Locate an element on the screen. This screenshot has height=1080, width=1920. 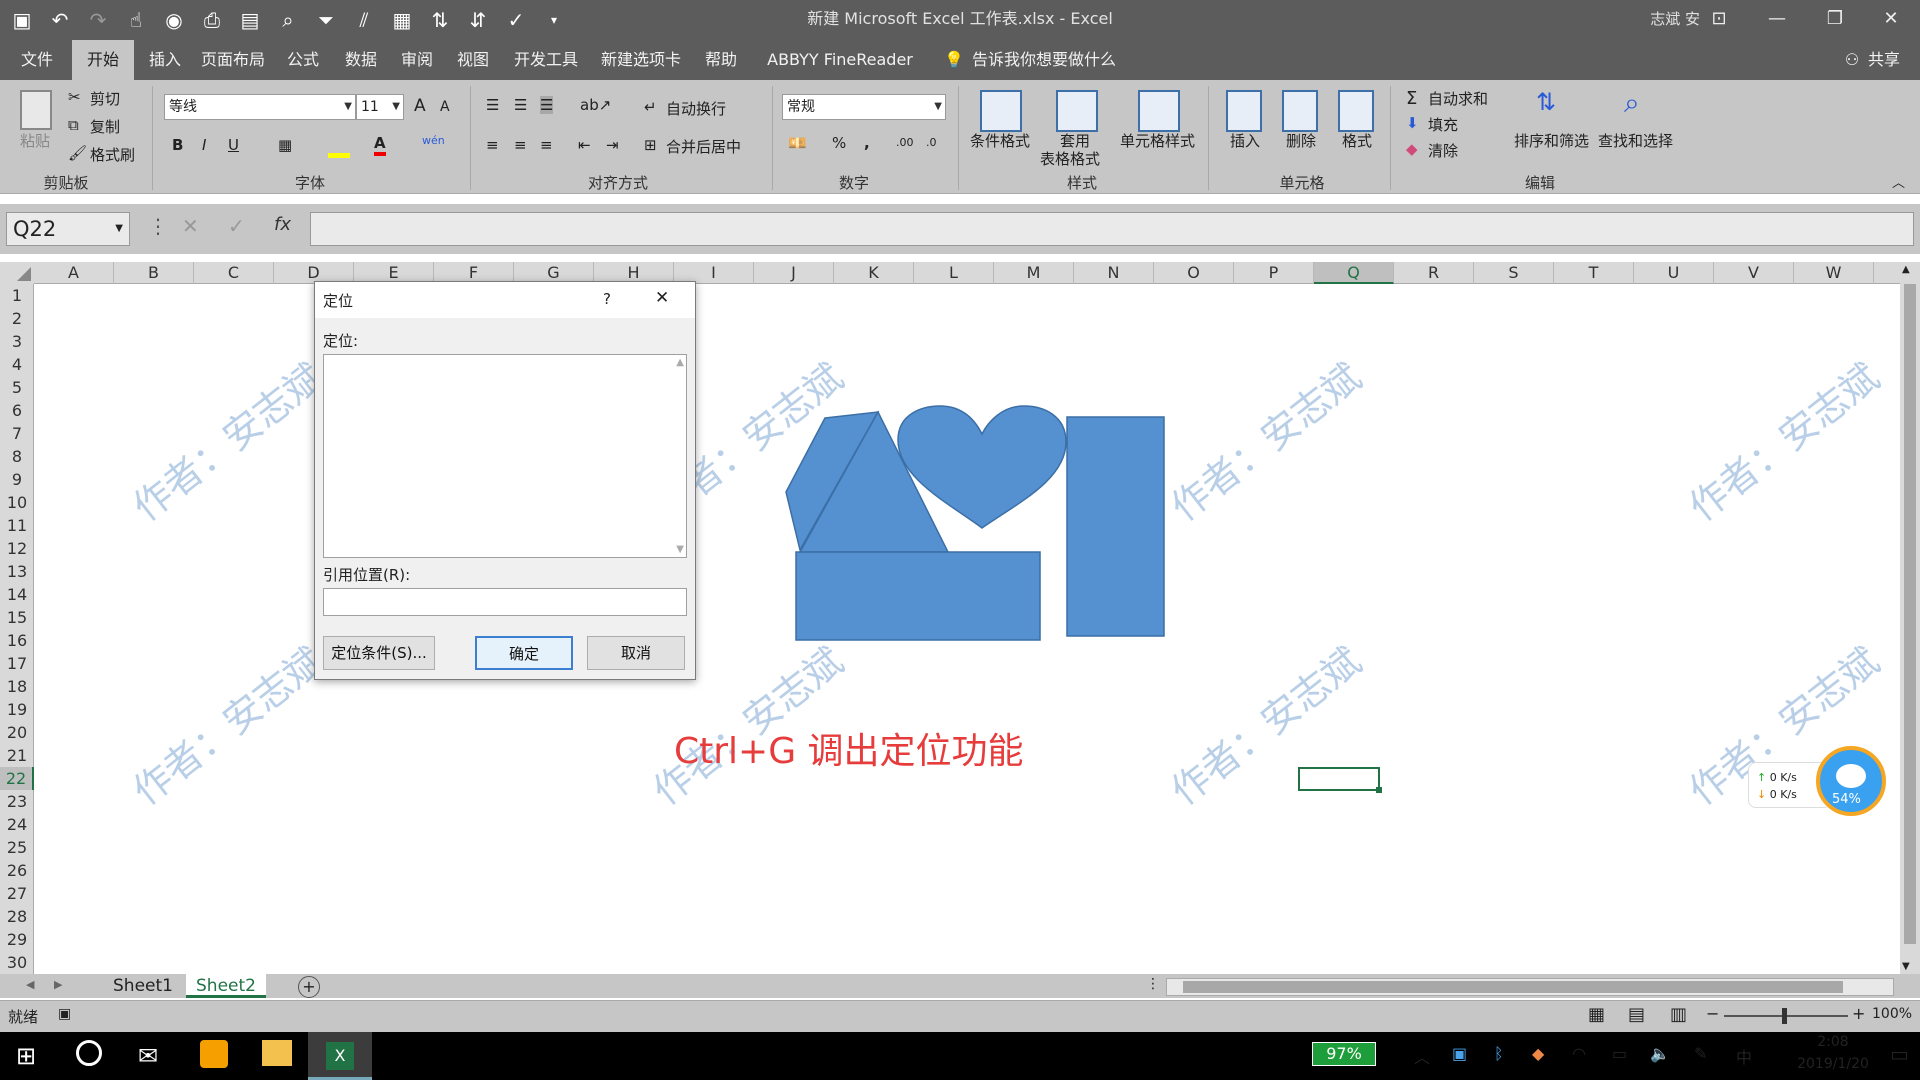
cell-styles-button: 单元格样式 is located at coordinates (1157, 140).